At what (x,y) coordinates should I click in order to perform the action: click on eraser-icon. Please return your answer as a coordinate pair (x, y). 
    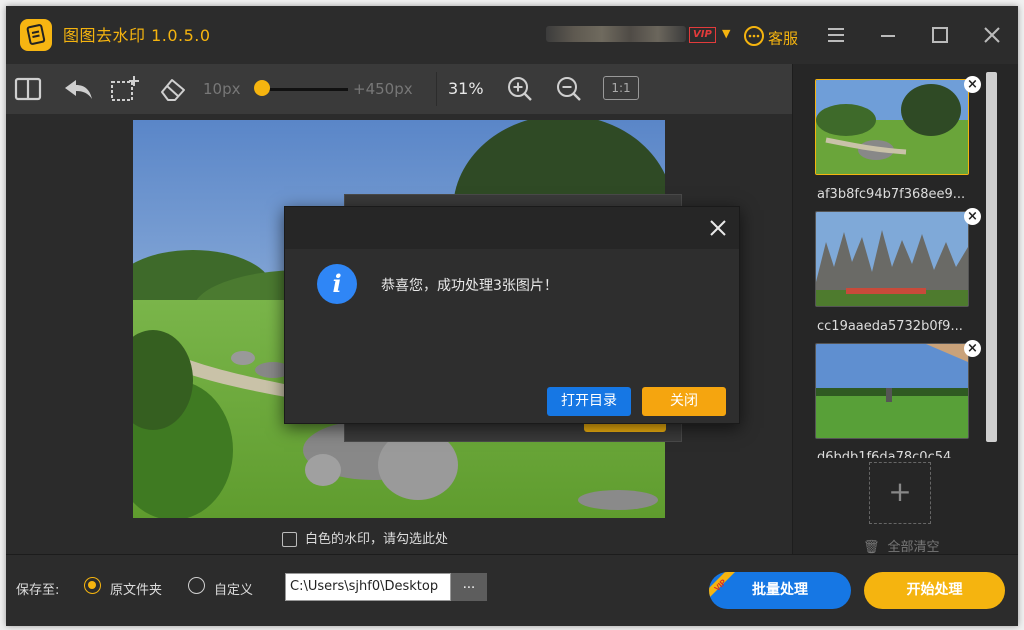
    Looking at the image, I should click on (172, 89).